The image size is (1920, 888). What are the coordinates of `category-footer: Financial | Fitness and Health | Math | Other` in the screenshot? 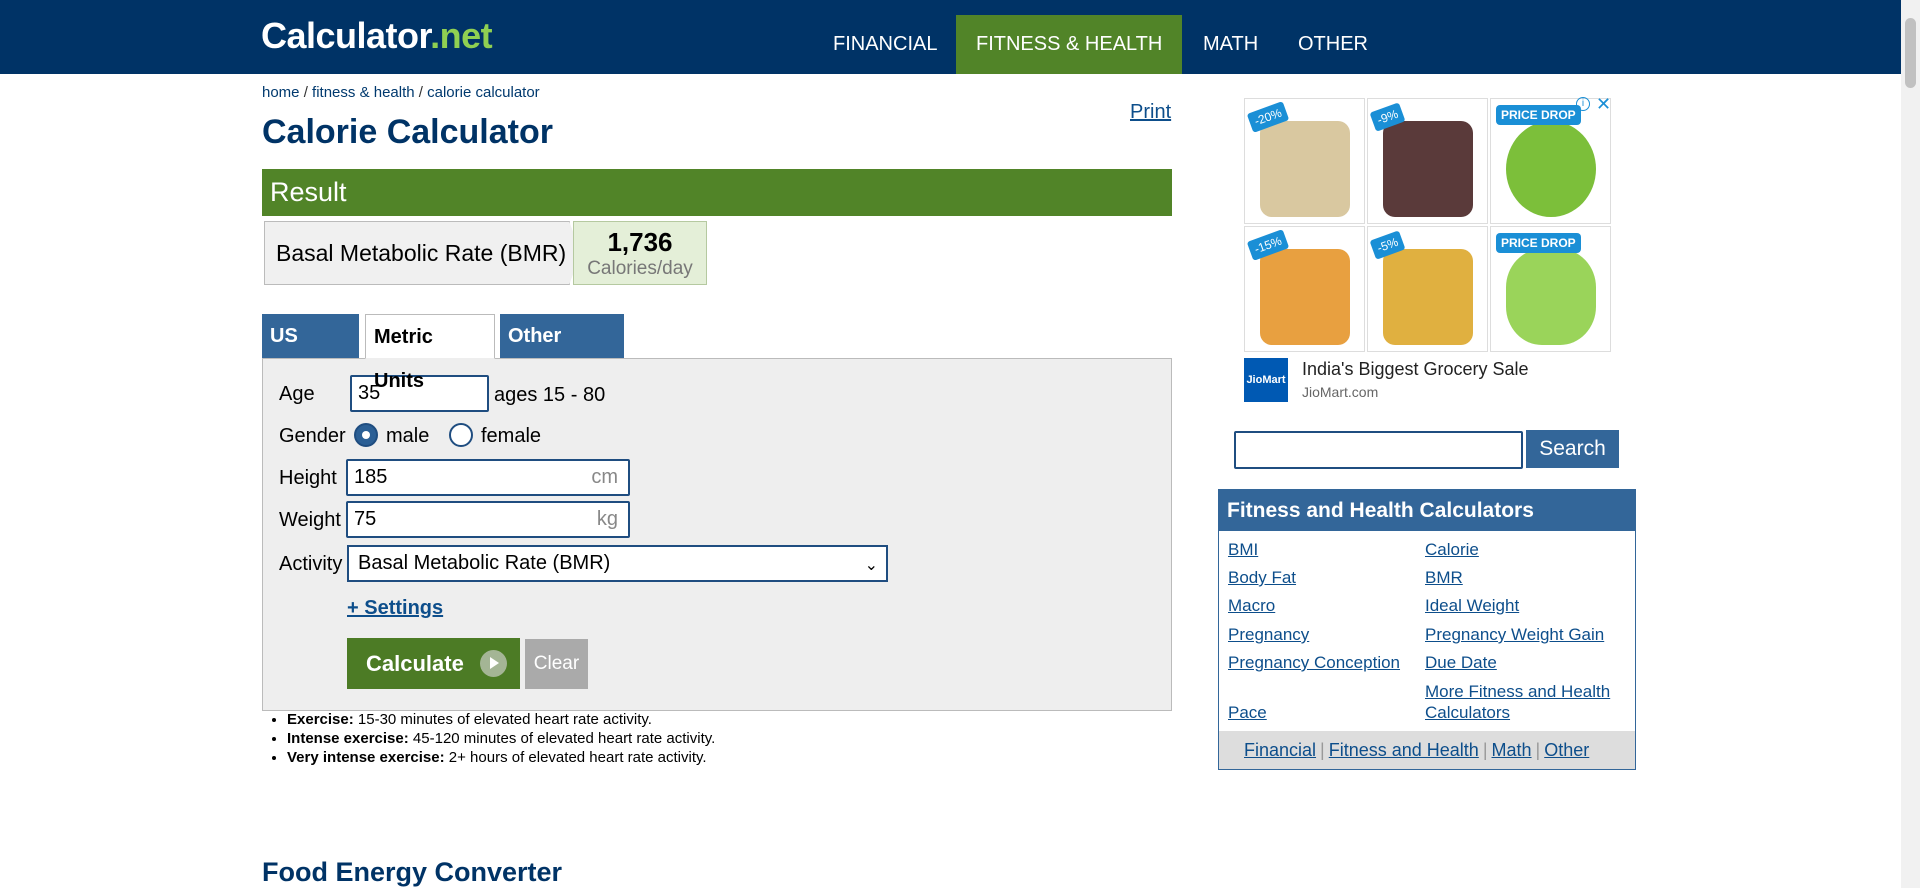 It's located at (1427, 750).